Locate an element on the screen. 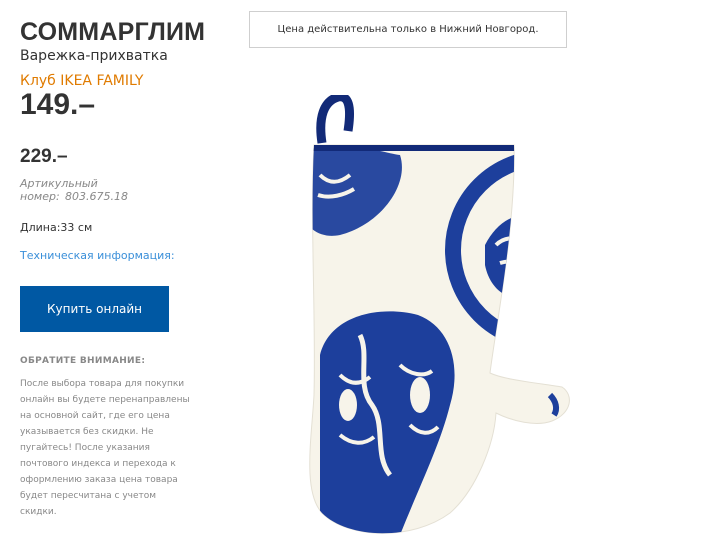 The width and height of the screenshot is (718, 554). family-price: 149.– is located at coordinates (58, 104).